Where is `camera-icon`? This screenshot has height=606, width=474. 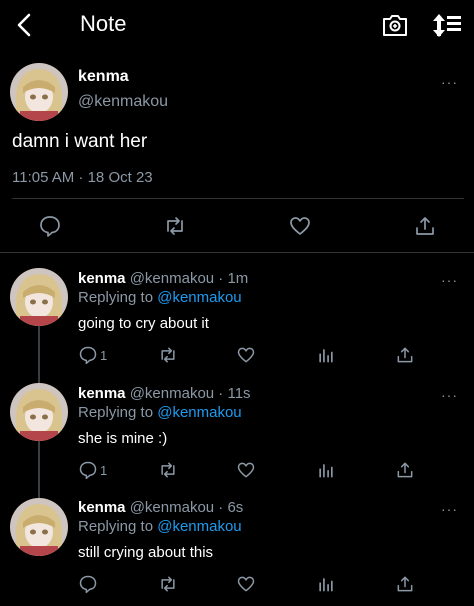
camera-icon is located at coordinates (395, 25).